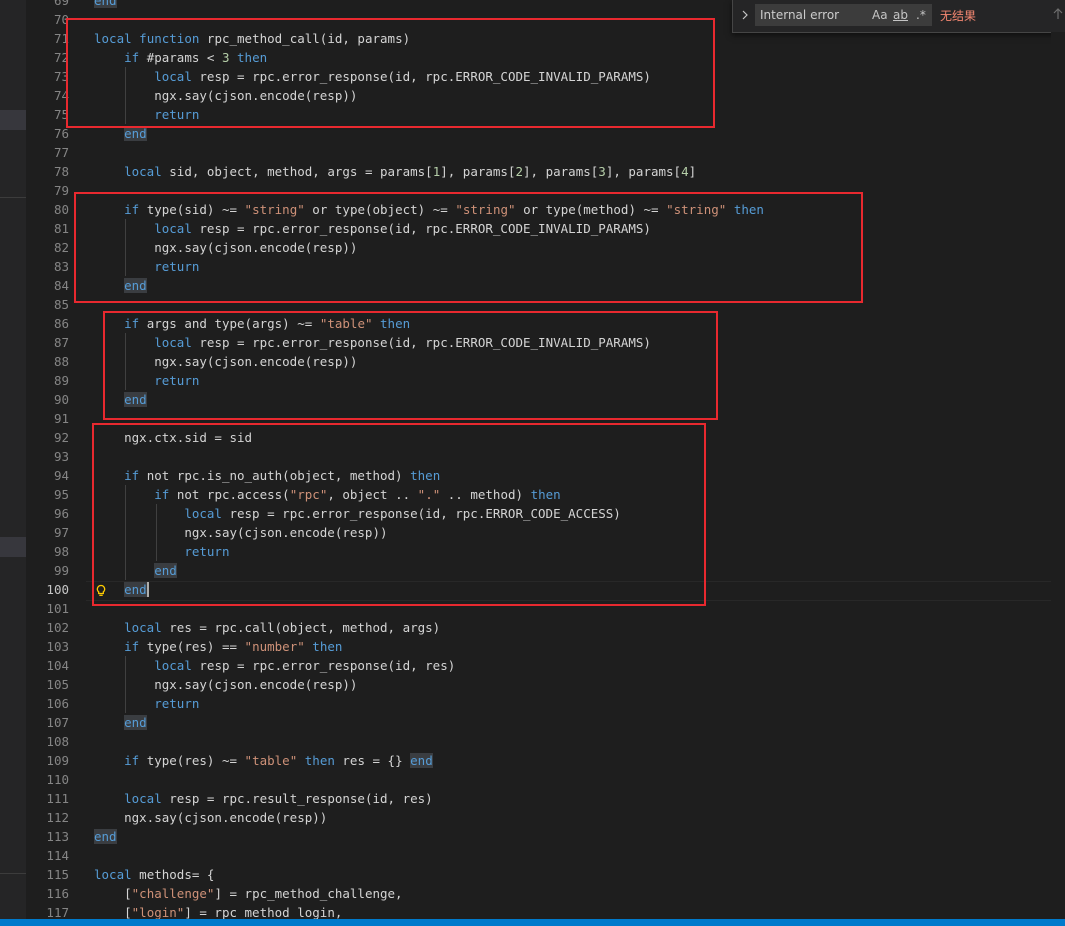 This screenshot has width=1065, height=926. I want to click on vertical-scrollbar, so click(1058, 475).